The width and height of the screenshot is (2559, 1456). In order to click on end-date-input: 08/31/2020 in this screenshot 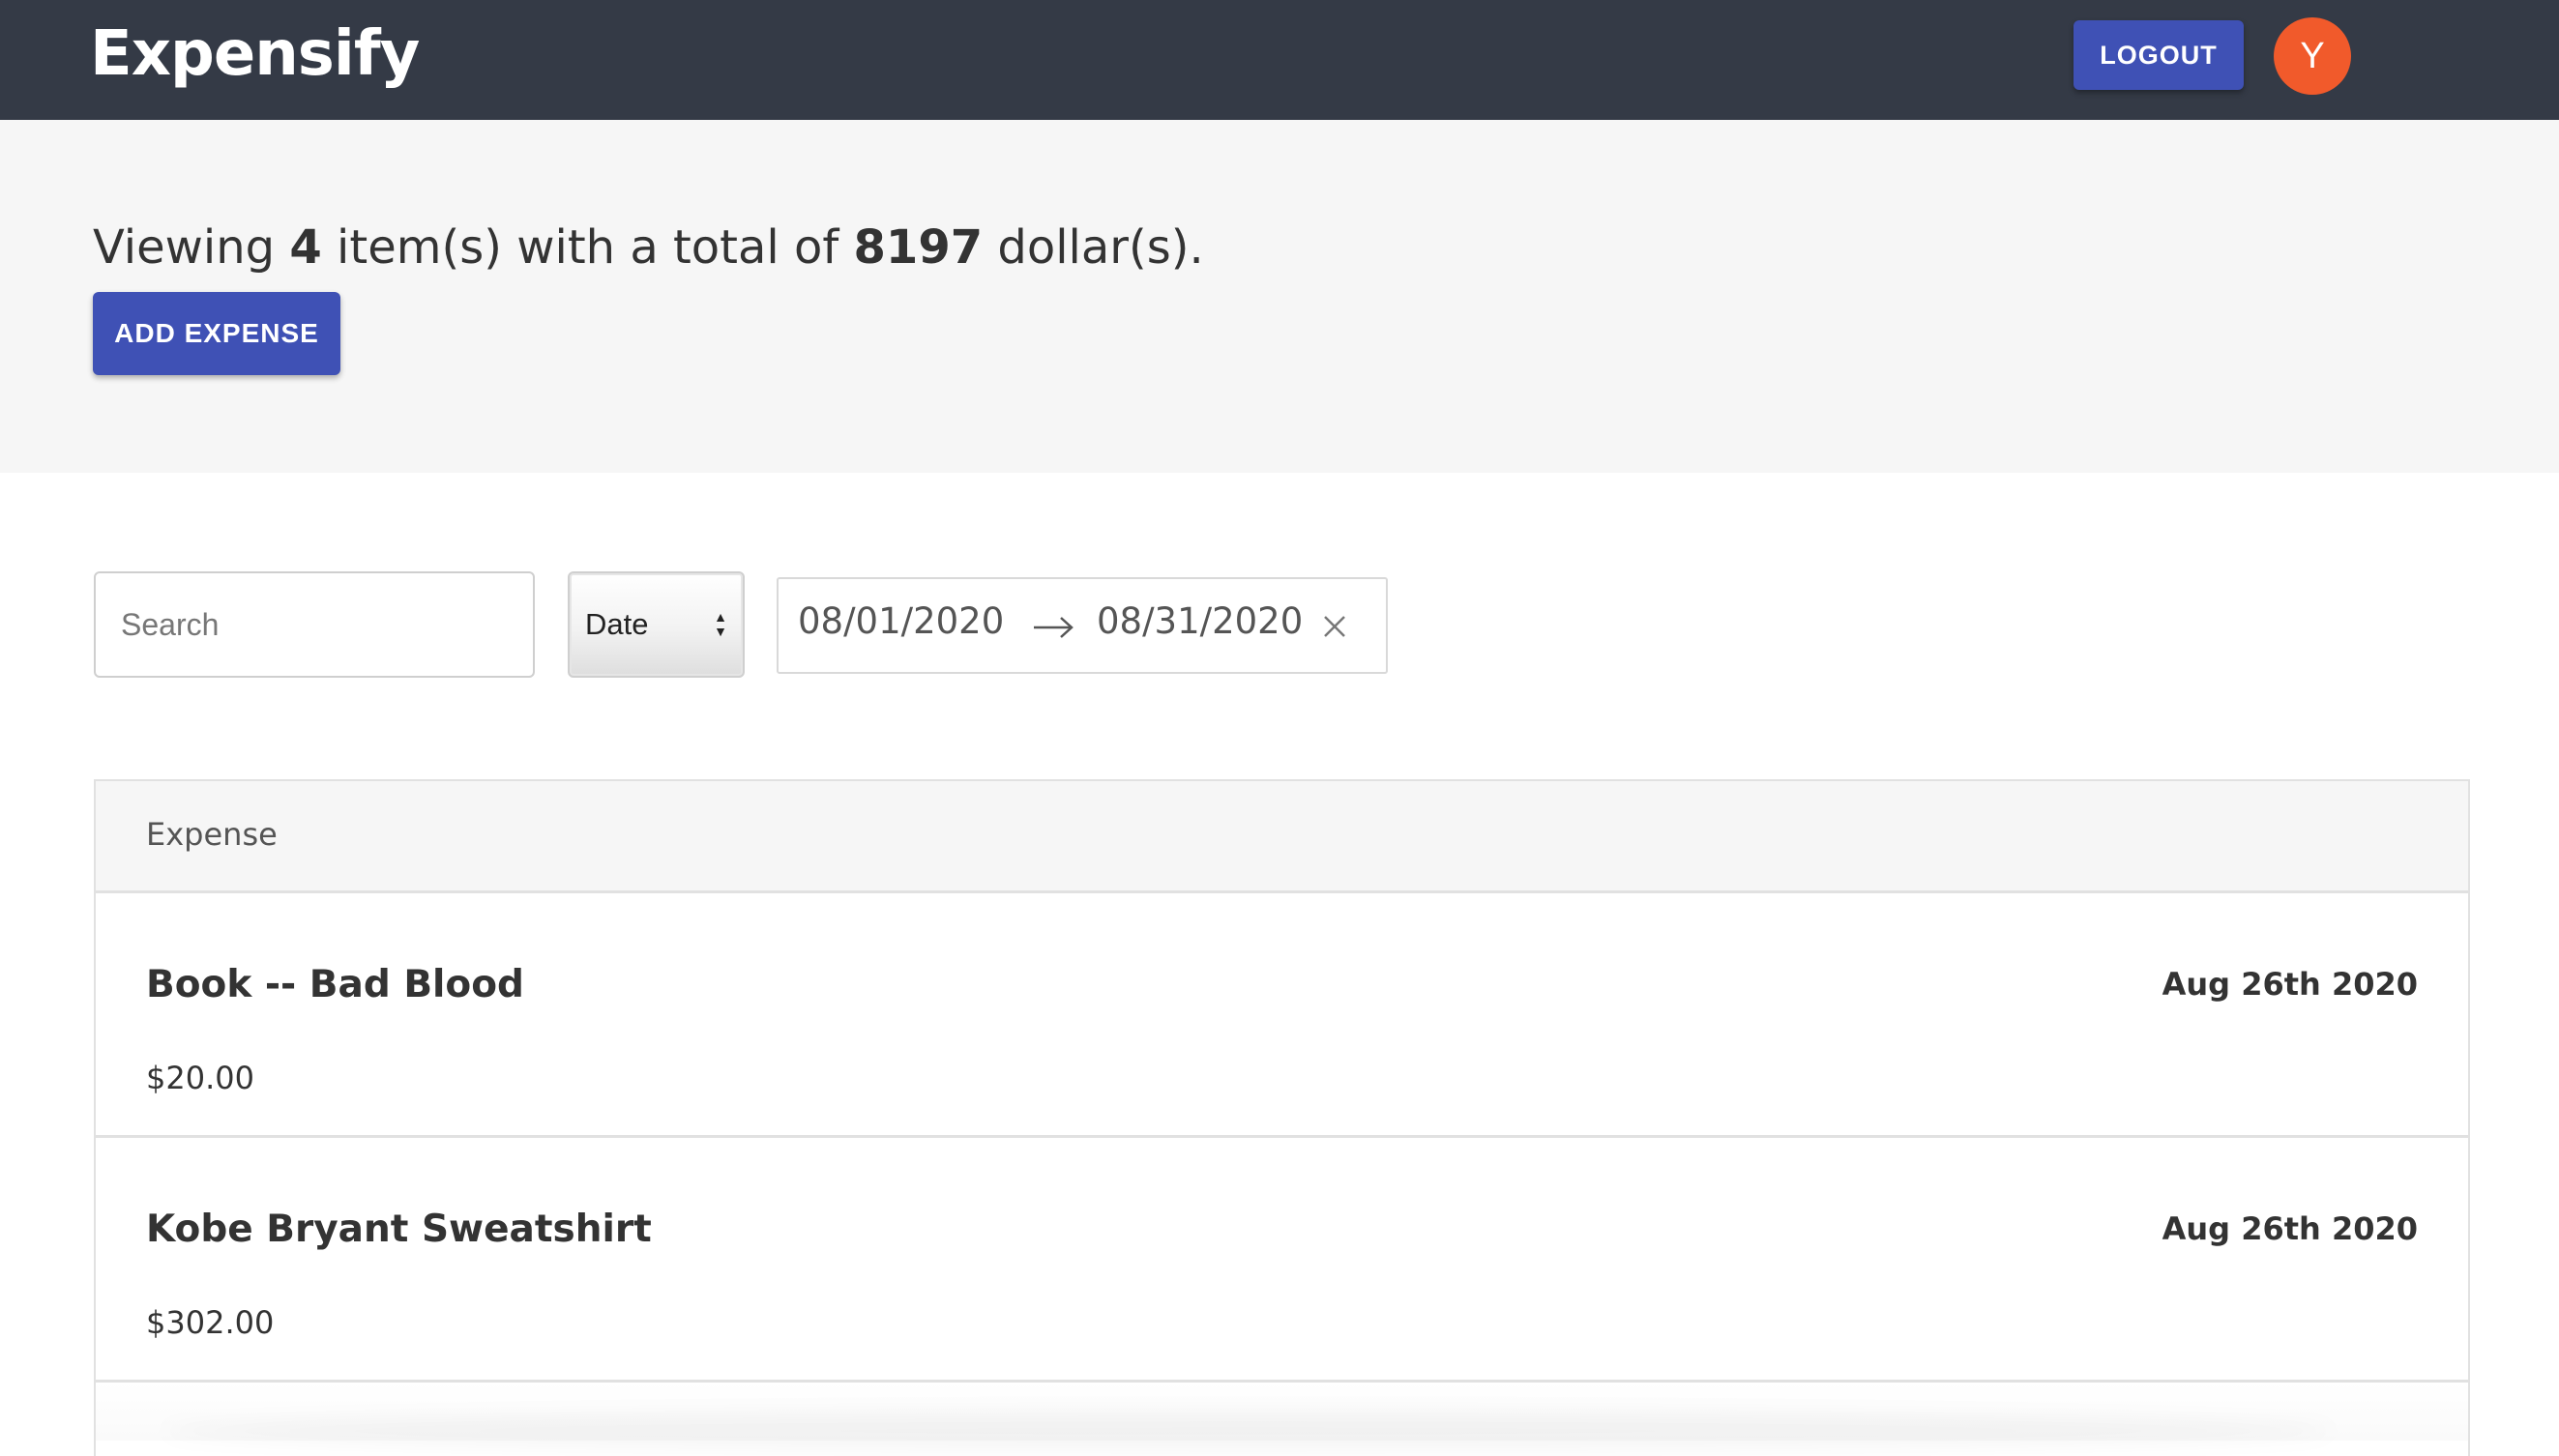, I will do `click(1200, 621)`.